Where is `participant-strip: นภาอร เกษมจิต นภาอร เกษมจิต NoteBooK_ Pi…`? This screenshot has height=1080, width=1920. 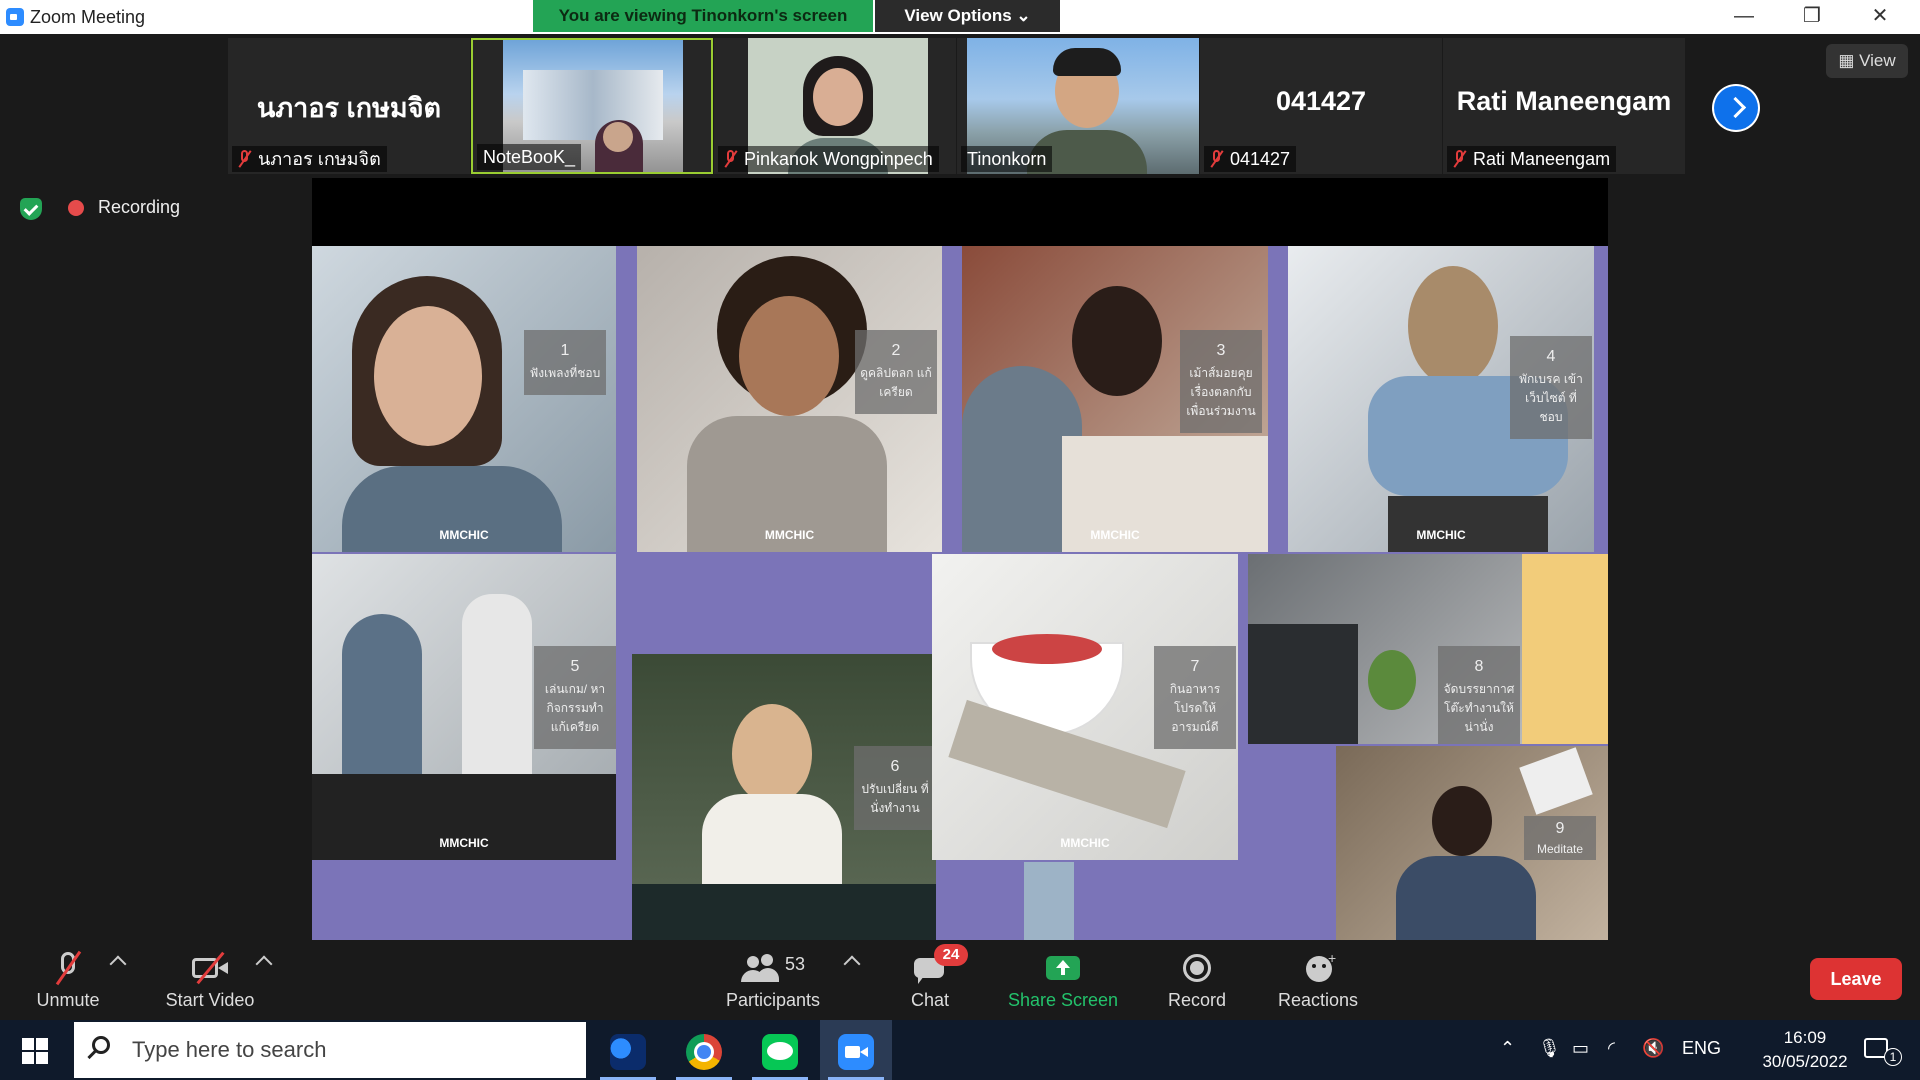 participant-strip: นภาอร เกษมจิต นภาอร เกษมจิต NoteBooK_ Pi… is located at coordinates (961, 106).